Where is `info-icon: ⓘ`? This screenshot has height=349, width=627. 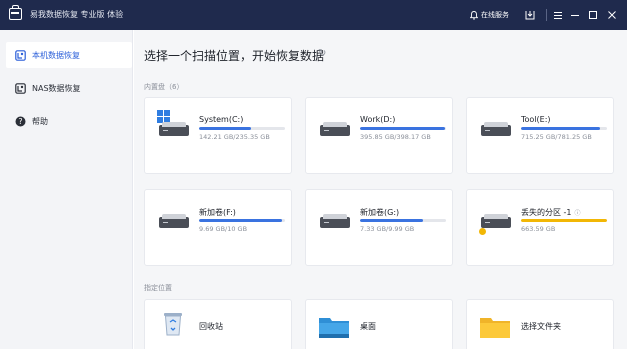
info-icon: ⓘ is located at coordinates (578, 213).